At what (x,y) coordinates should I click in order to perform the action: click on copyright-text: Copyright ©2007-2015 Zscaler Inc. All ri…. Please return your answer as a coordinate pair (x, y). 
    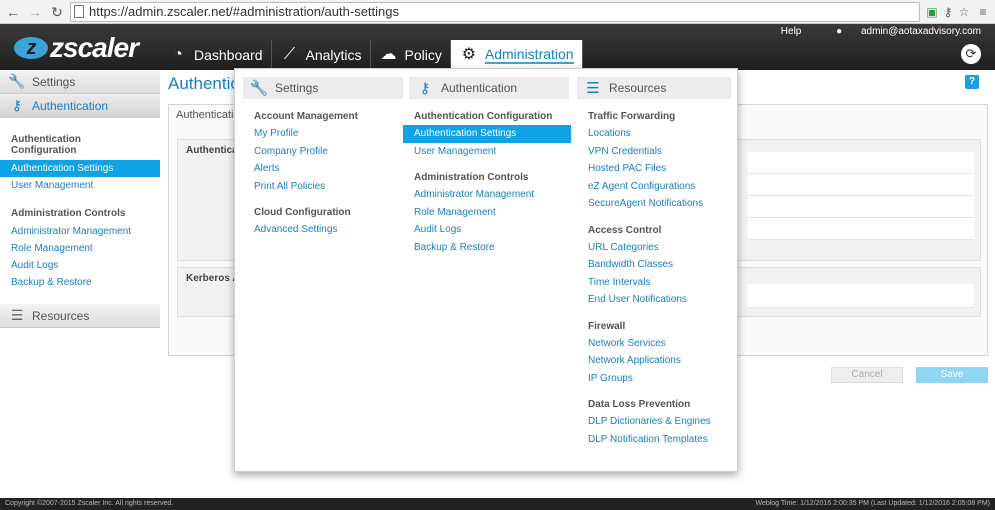
    Looking at the image, I should click on (89, 503).